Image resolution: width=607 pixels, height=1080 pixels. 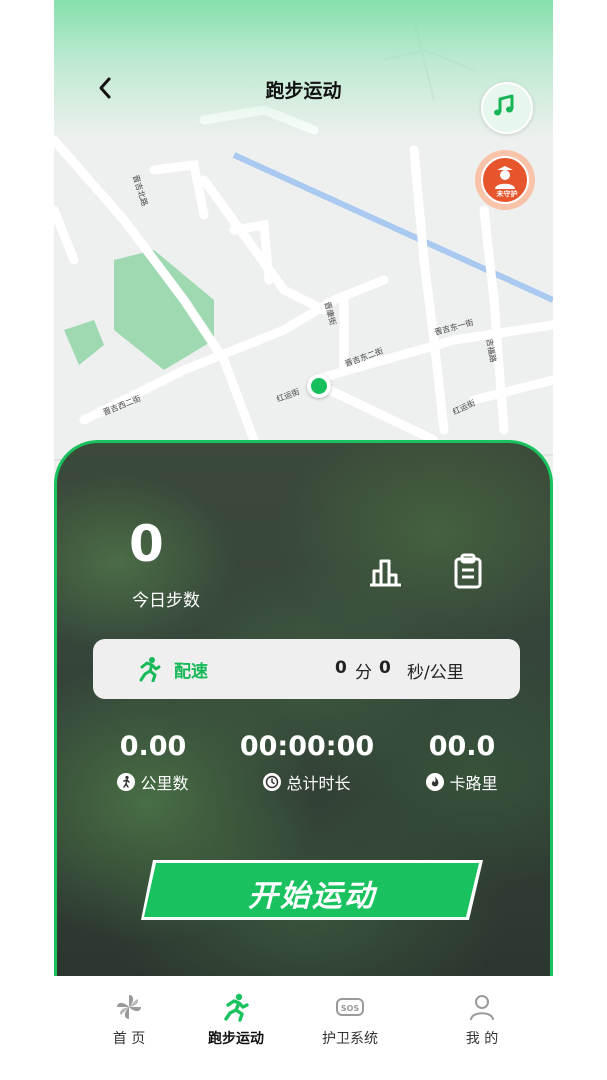 What do you see at coordinates (435, 782) in the screenshot?
I see `flame-icon` at bounding box center [435, 782].